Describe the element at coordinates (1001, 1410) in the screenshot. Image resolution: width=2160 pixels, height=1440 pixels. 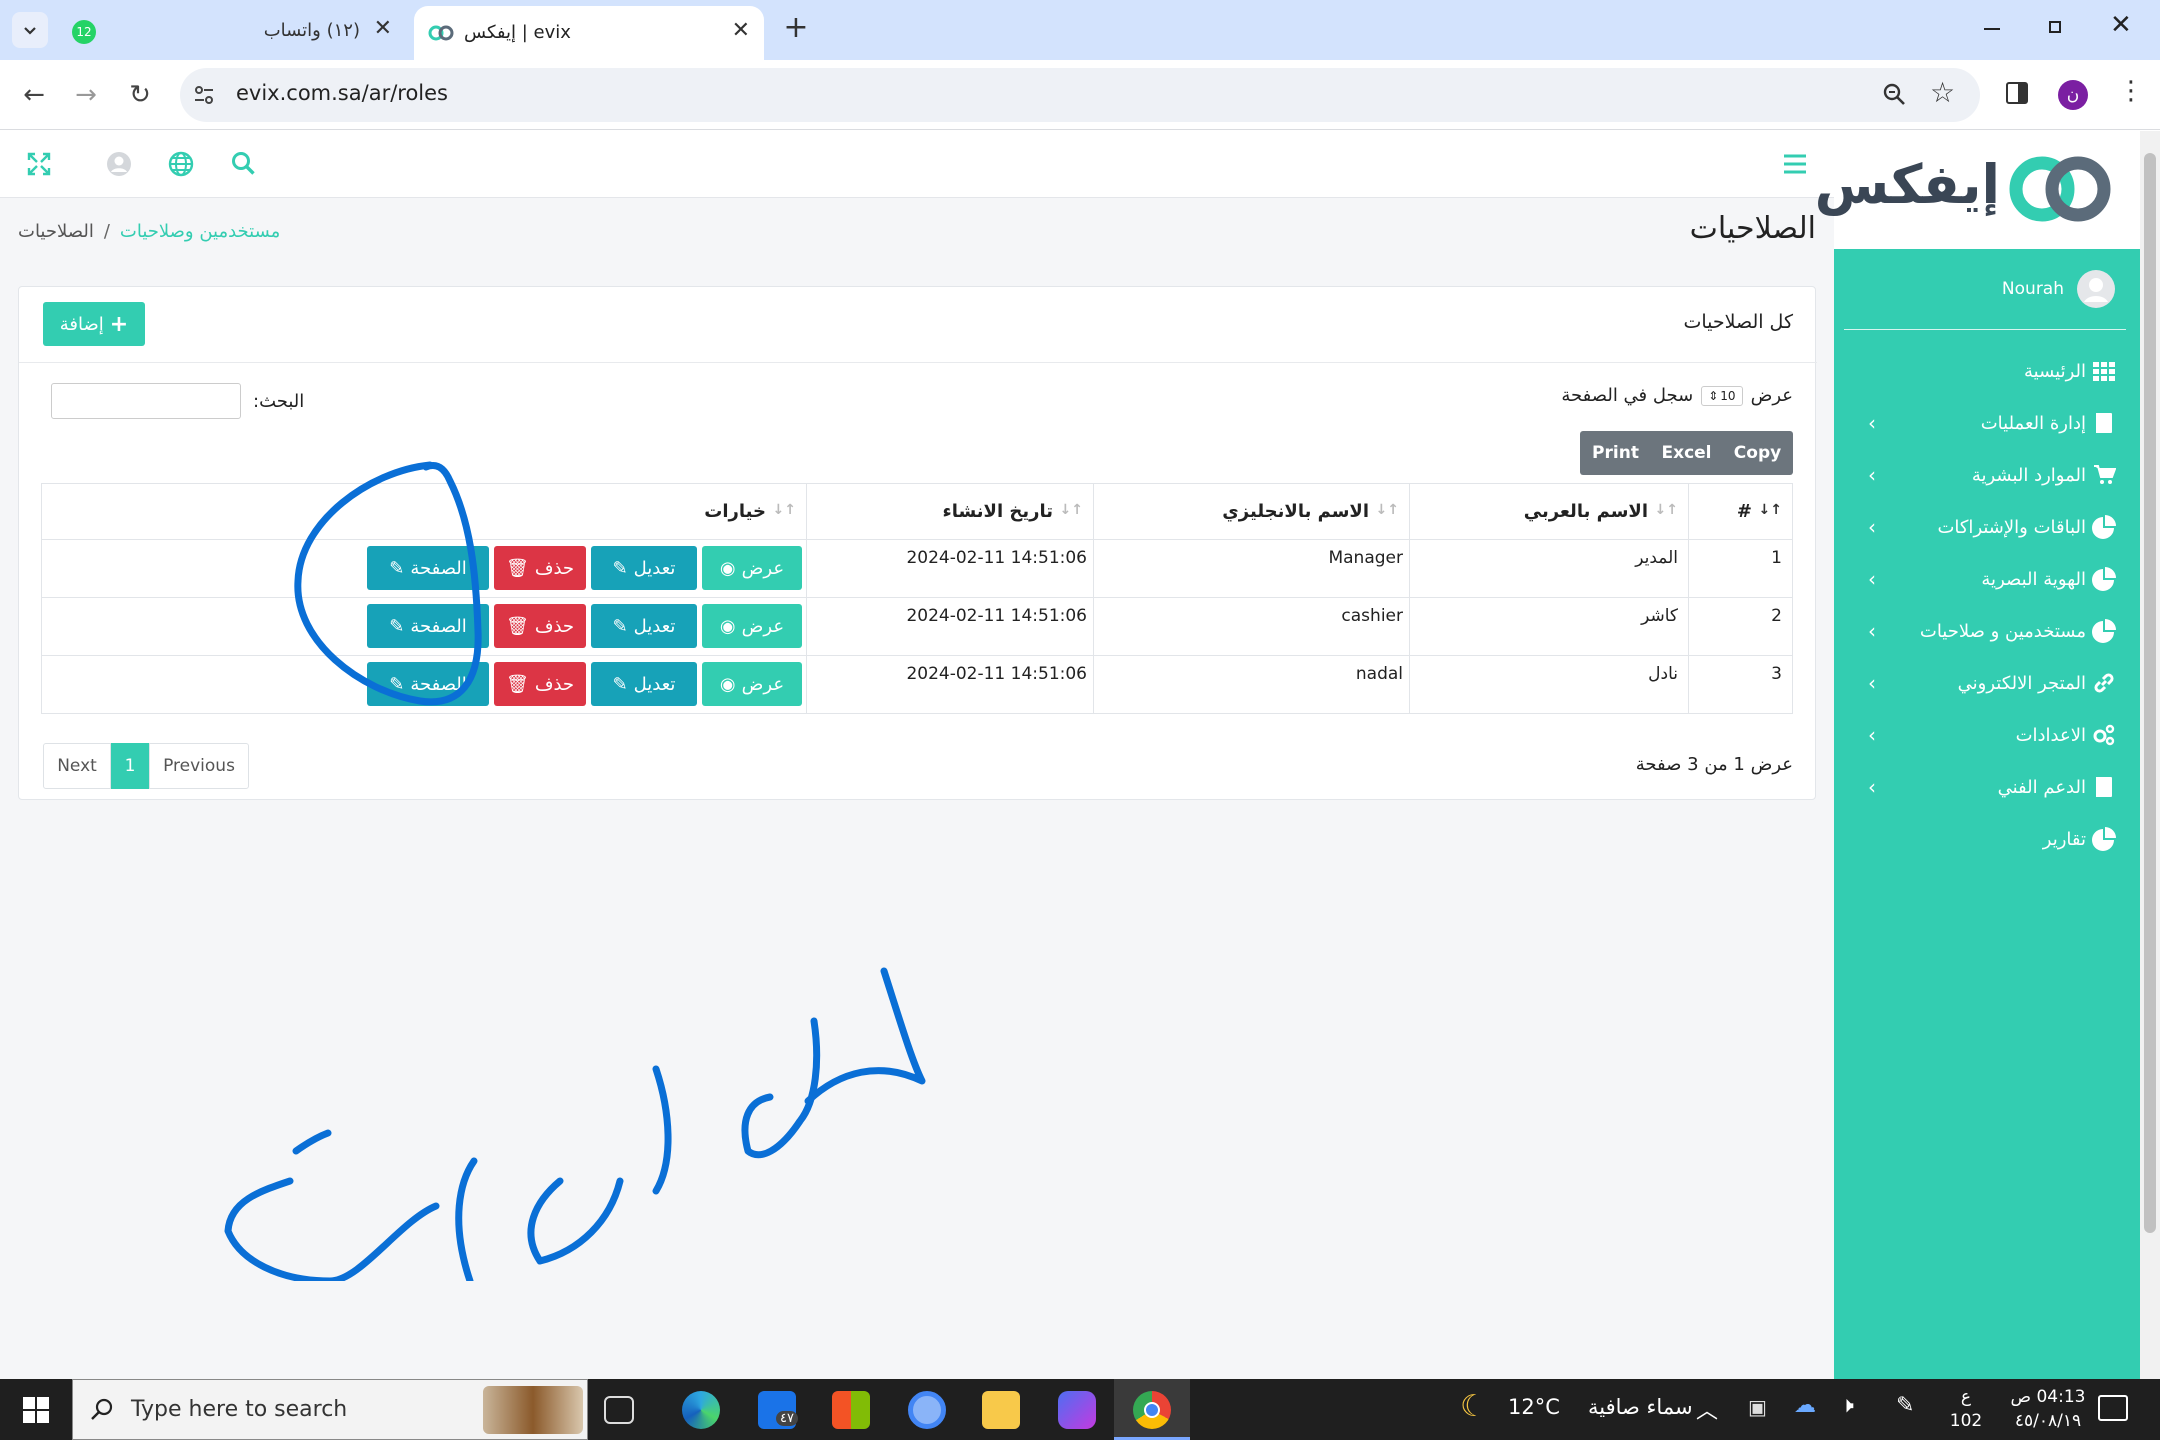
I see `file-explorer-icon` at that location.